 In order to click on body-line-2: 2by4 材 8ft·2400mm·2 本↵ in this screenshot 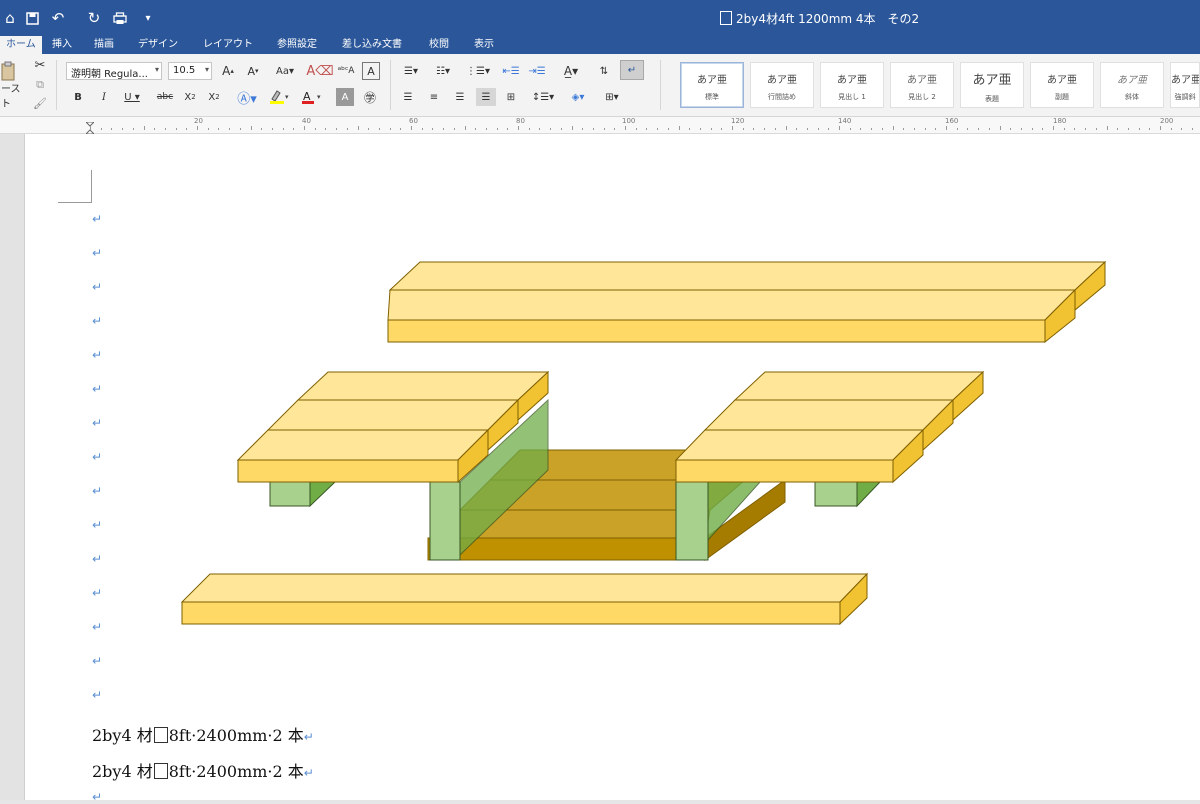, I will do `click(203, 770)`.